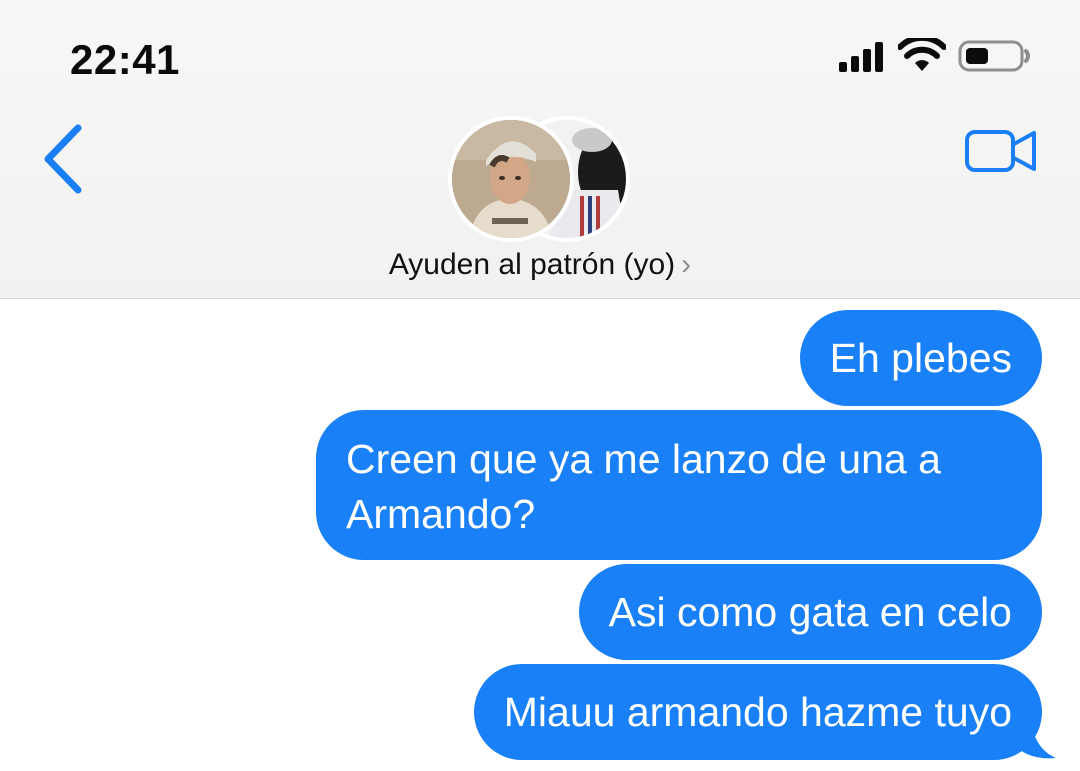 This screenshot has width=1080, height=771. Describe the element at coordinates (1001, 151) in the screenshot. I see `video-call-button` at that location.